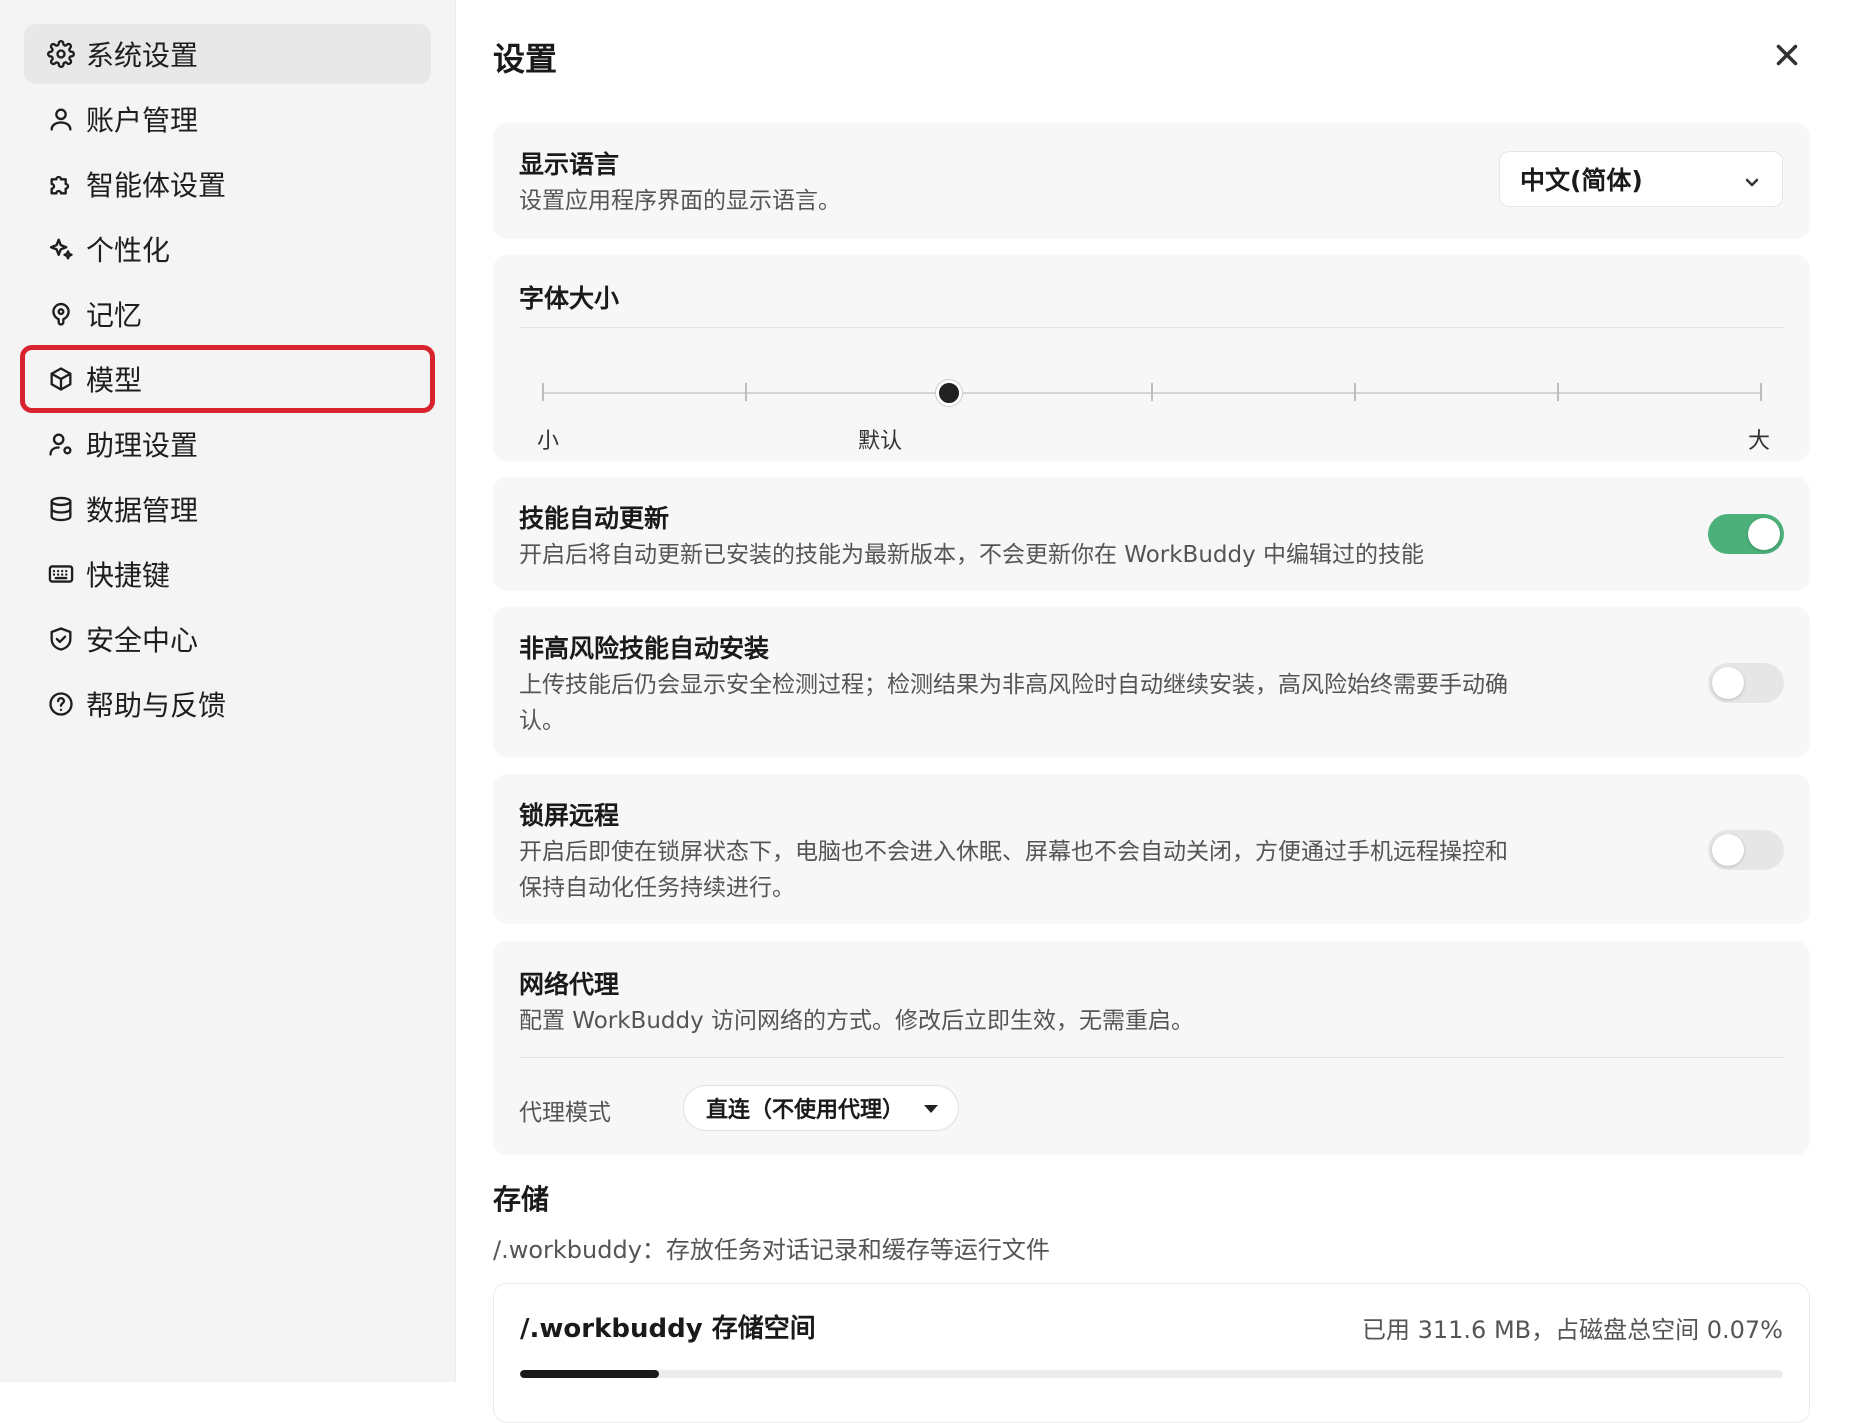  Describe the element at coordinates (227, 379) in the screenshot. I see `sidebar-item-model: 模型` at that location.